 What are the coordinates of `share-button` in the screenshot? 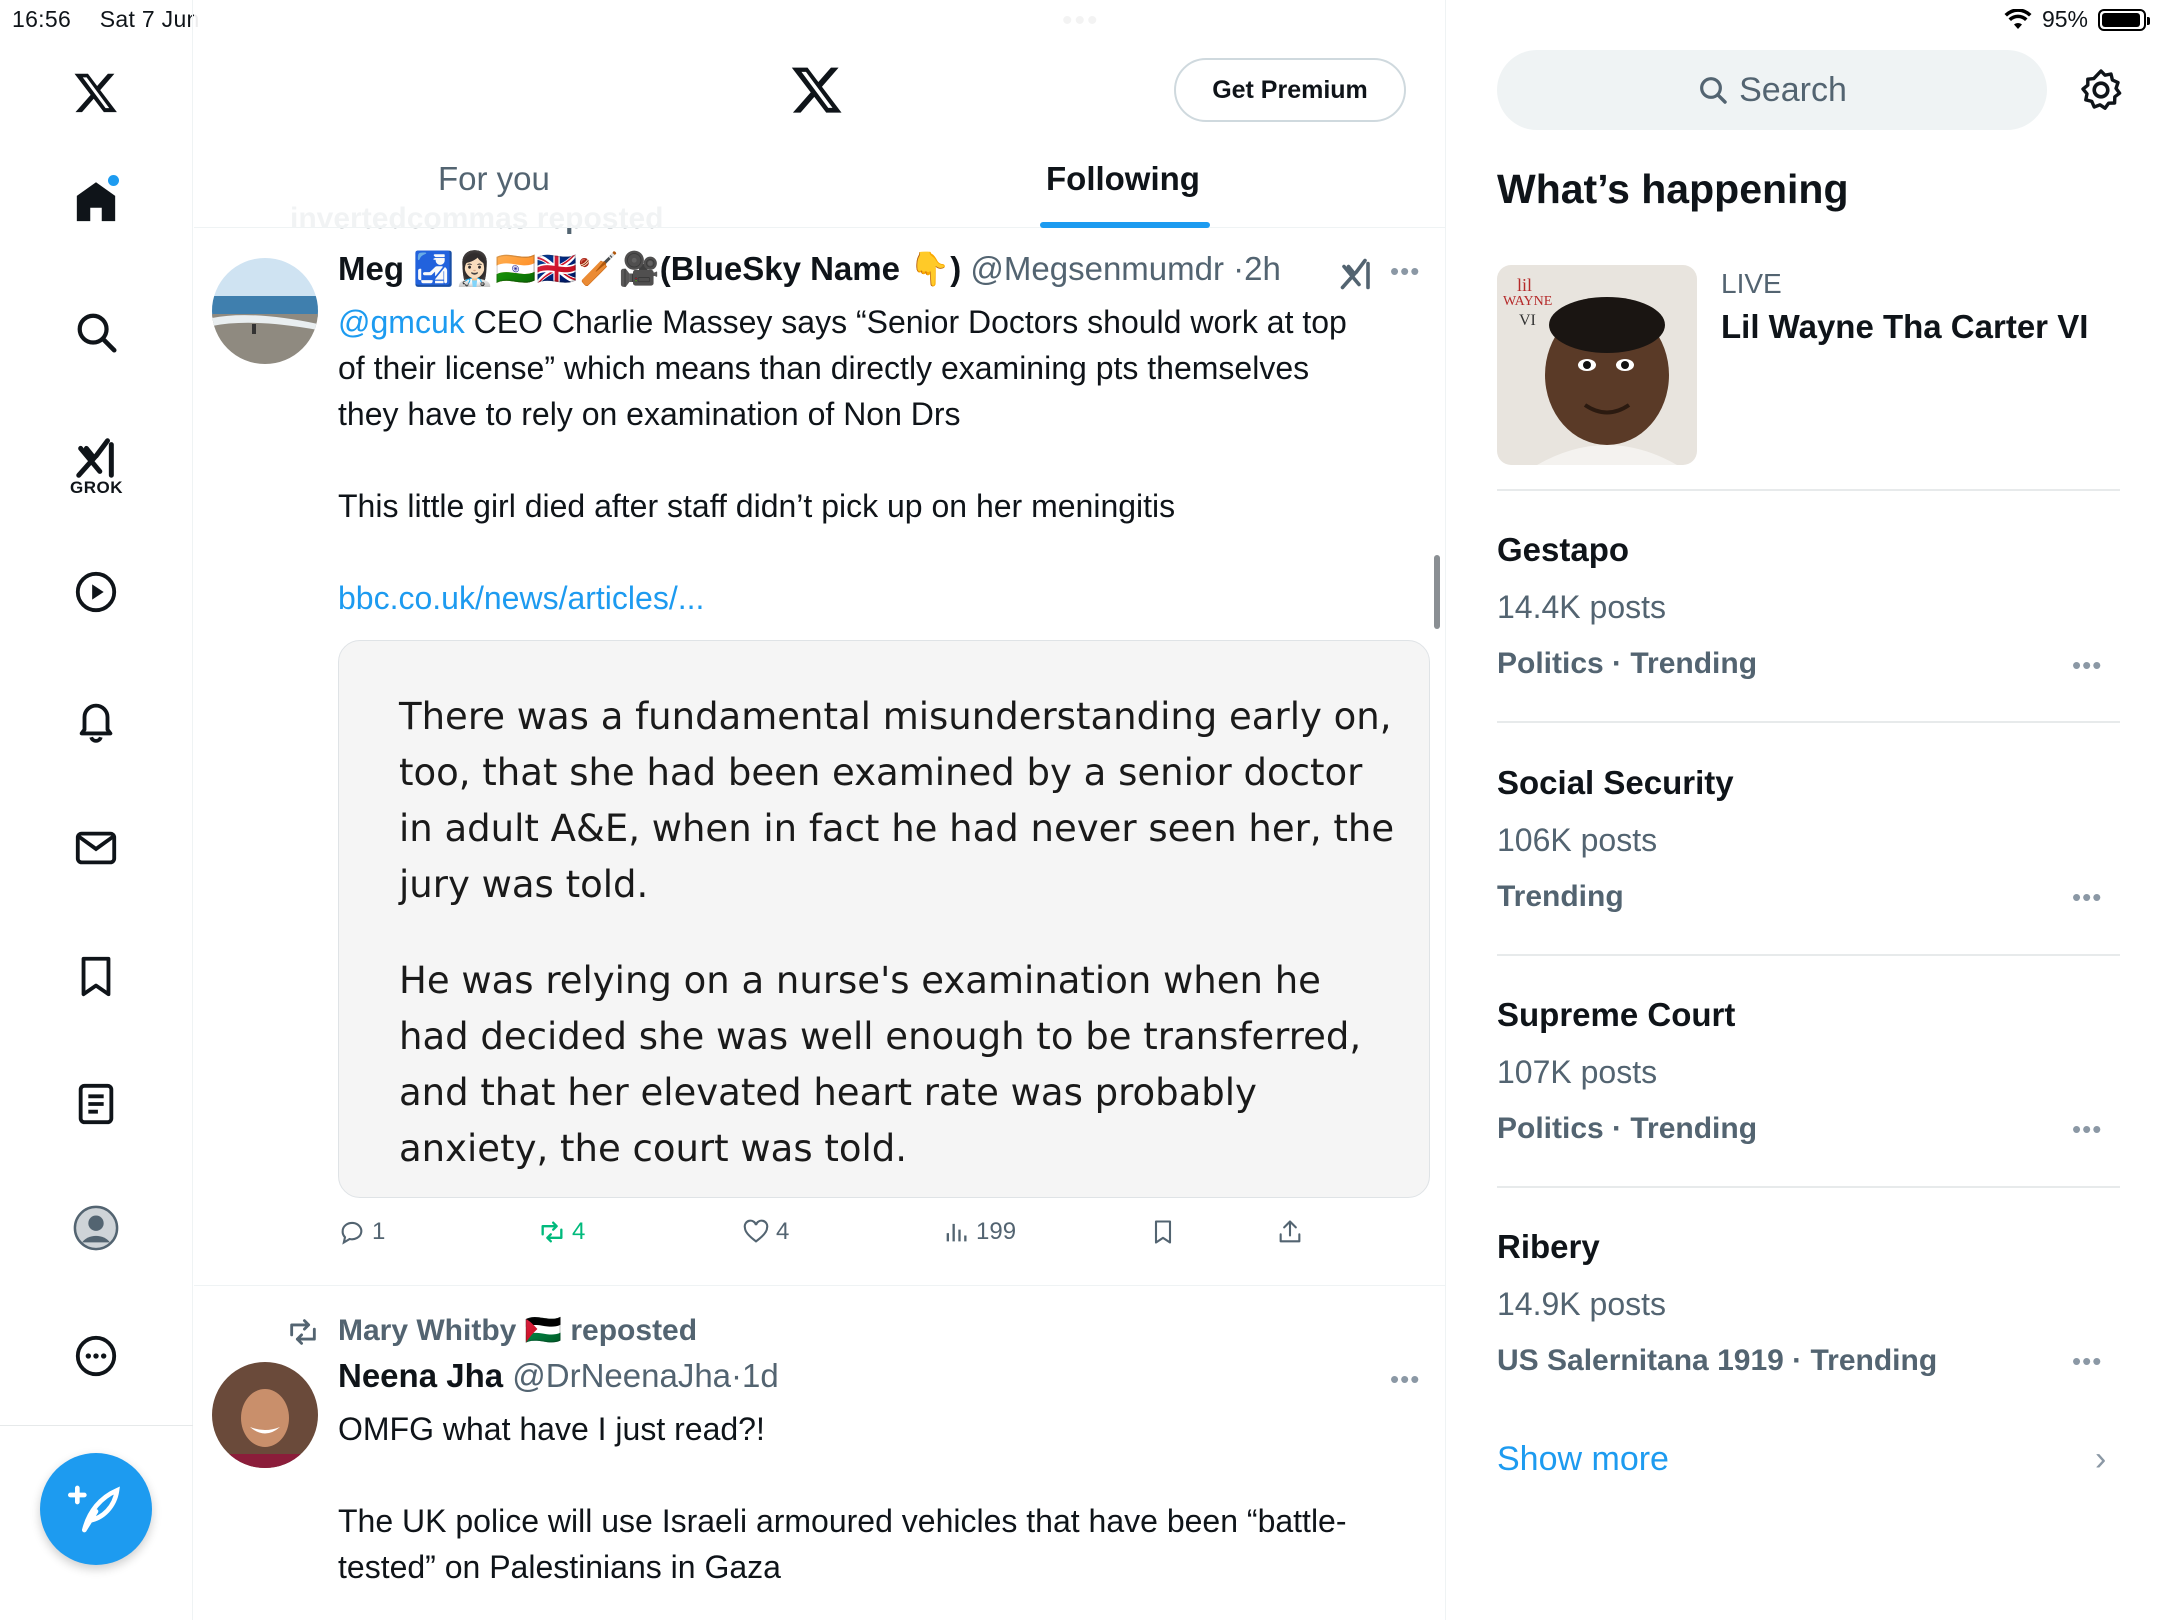 It's located at (1290, 1232).